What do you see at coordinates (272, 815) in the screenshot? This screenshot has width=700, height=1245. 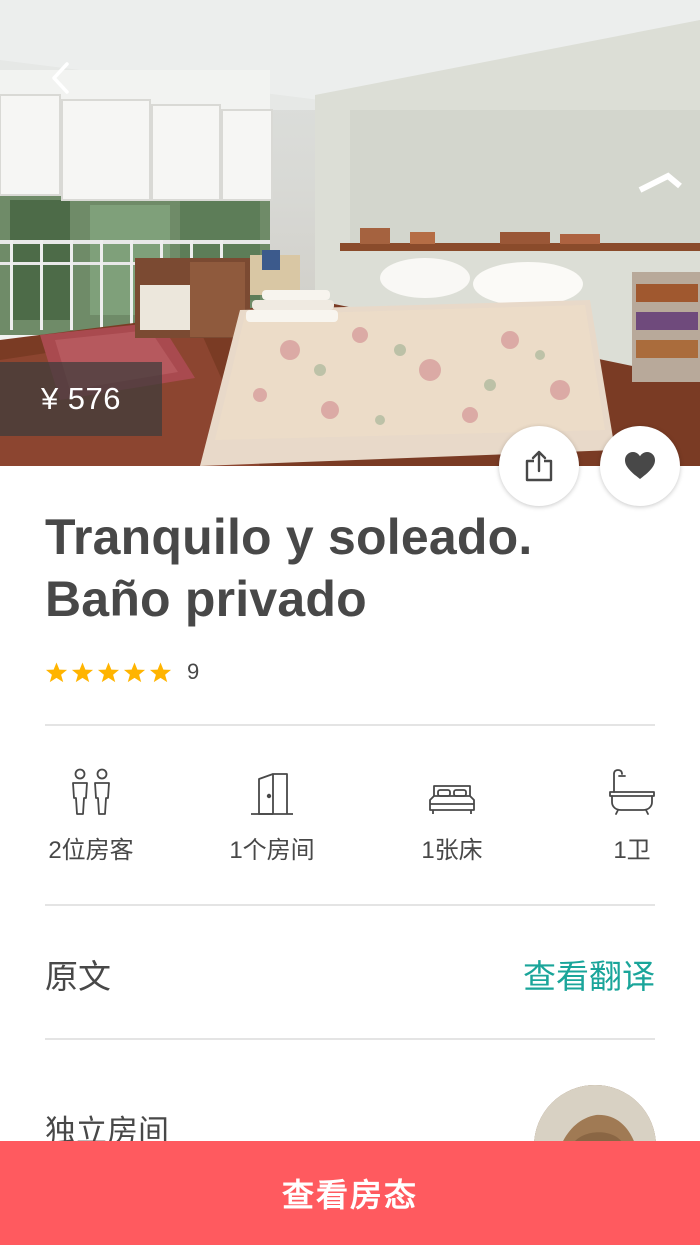 I see `amenity-rooms: 1个房间` at bounding box center [272, 815].